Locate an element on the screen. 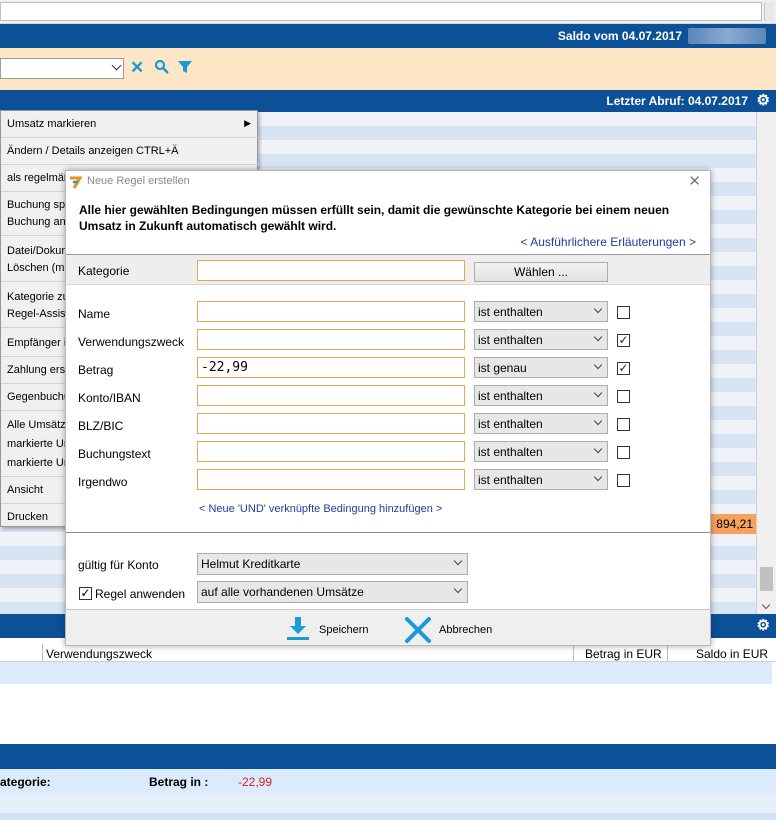 This screenshot has width=776, height=820. cancel-button: Abbrechen is located at coordinates (454, 629).